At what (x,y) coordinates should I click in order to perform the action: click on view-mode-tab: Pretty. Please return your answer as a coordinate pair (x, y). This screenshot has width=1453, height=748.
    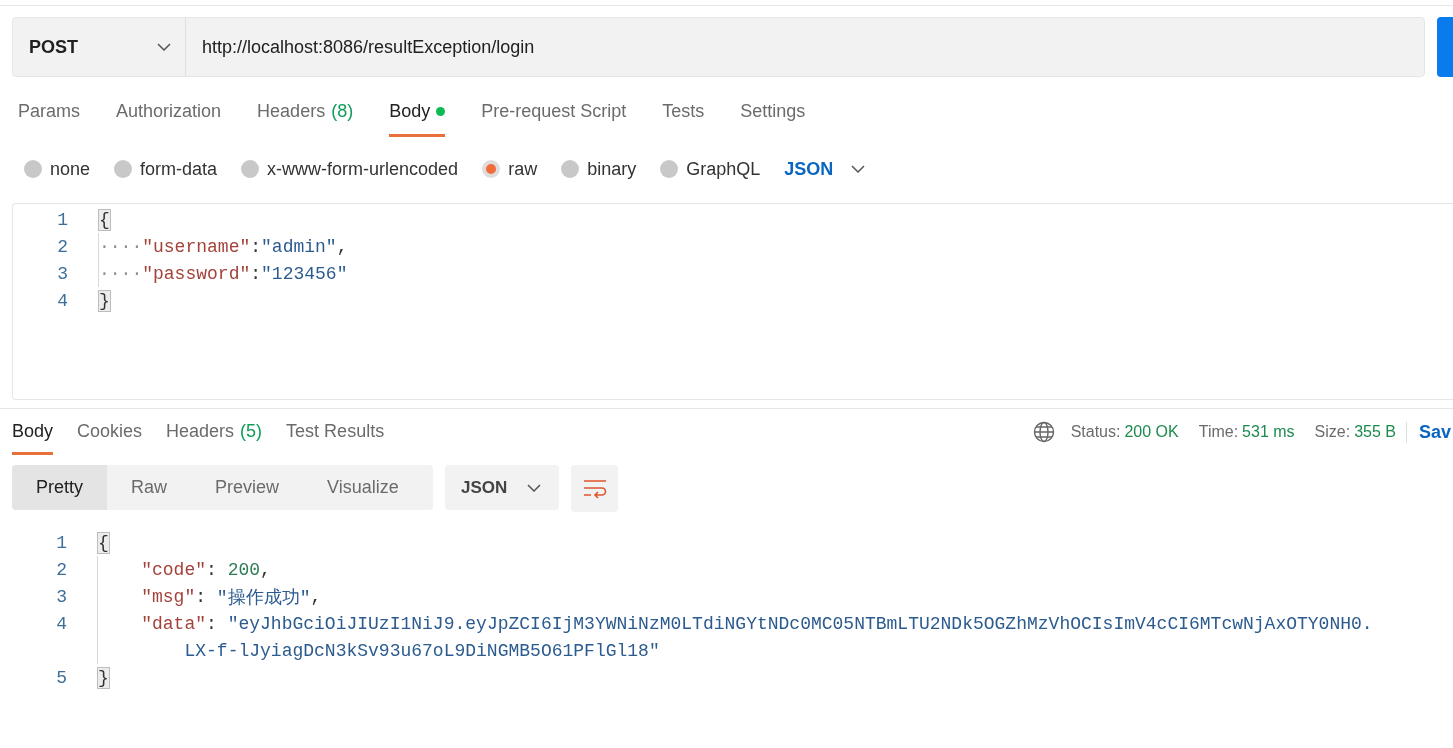
    Looking at the image, I should click on (59, 487).